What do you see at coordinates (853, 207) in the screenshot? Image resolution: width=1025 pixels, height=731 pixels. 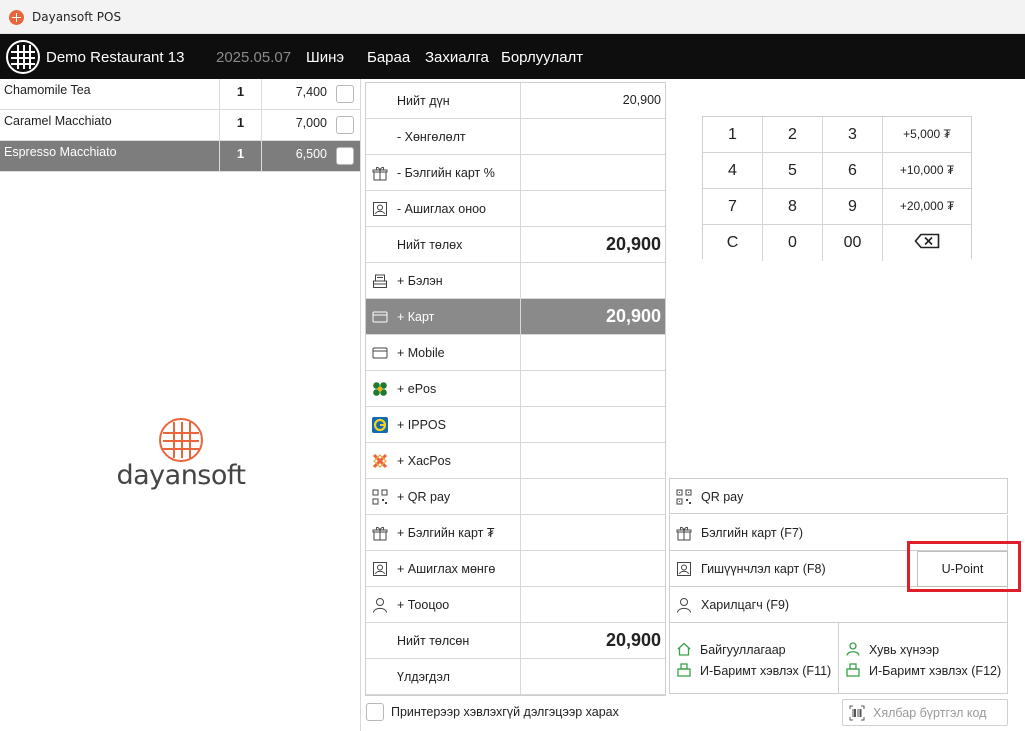 I see `keypad-key: 9` at bounding box center [853, 207].